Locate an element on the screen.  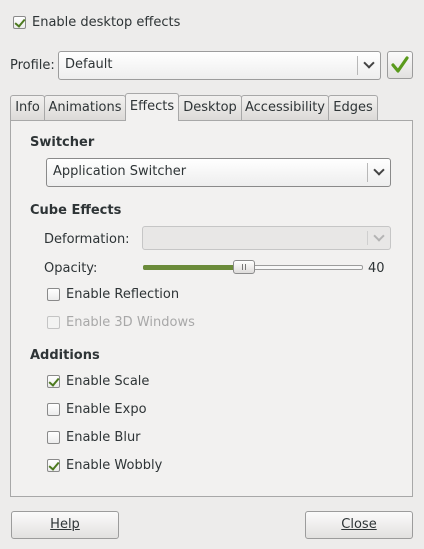
switcher-value: Application Switcher is located at coordinates (120, 171).